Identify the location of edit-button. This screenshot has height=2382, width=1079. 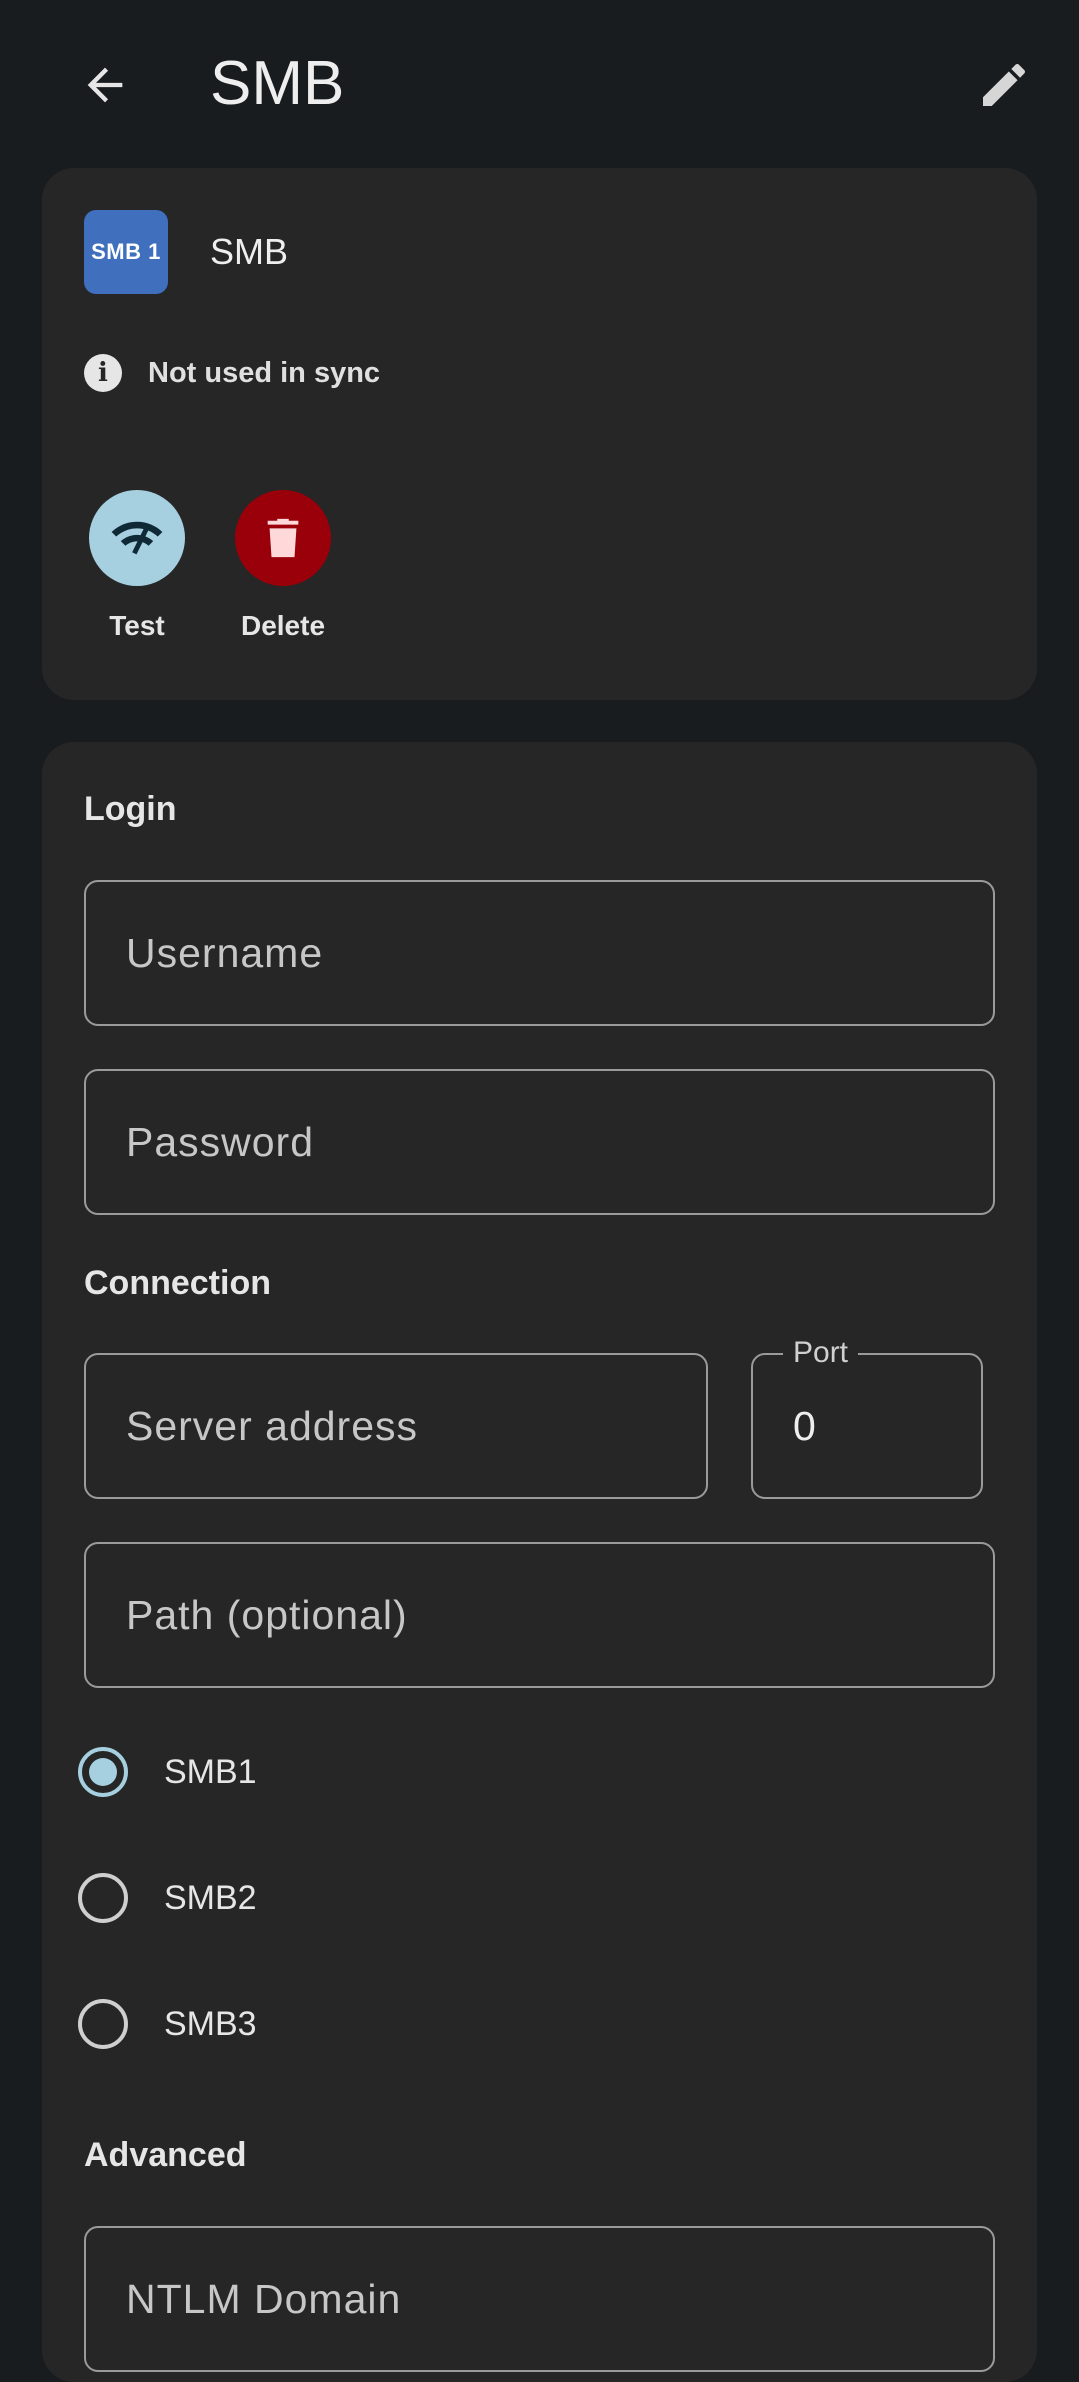
(1004, 85).